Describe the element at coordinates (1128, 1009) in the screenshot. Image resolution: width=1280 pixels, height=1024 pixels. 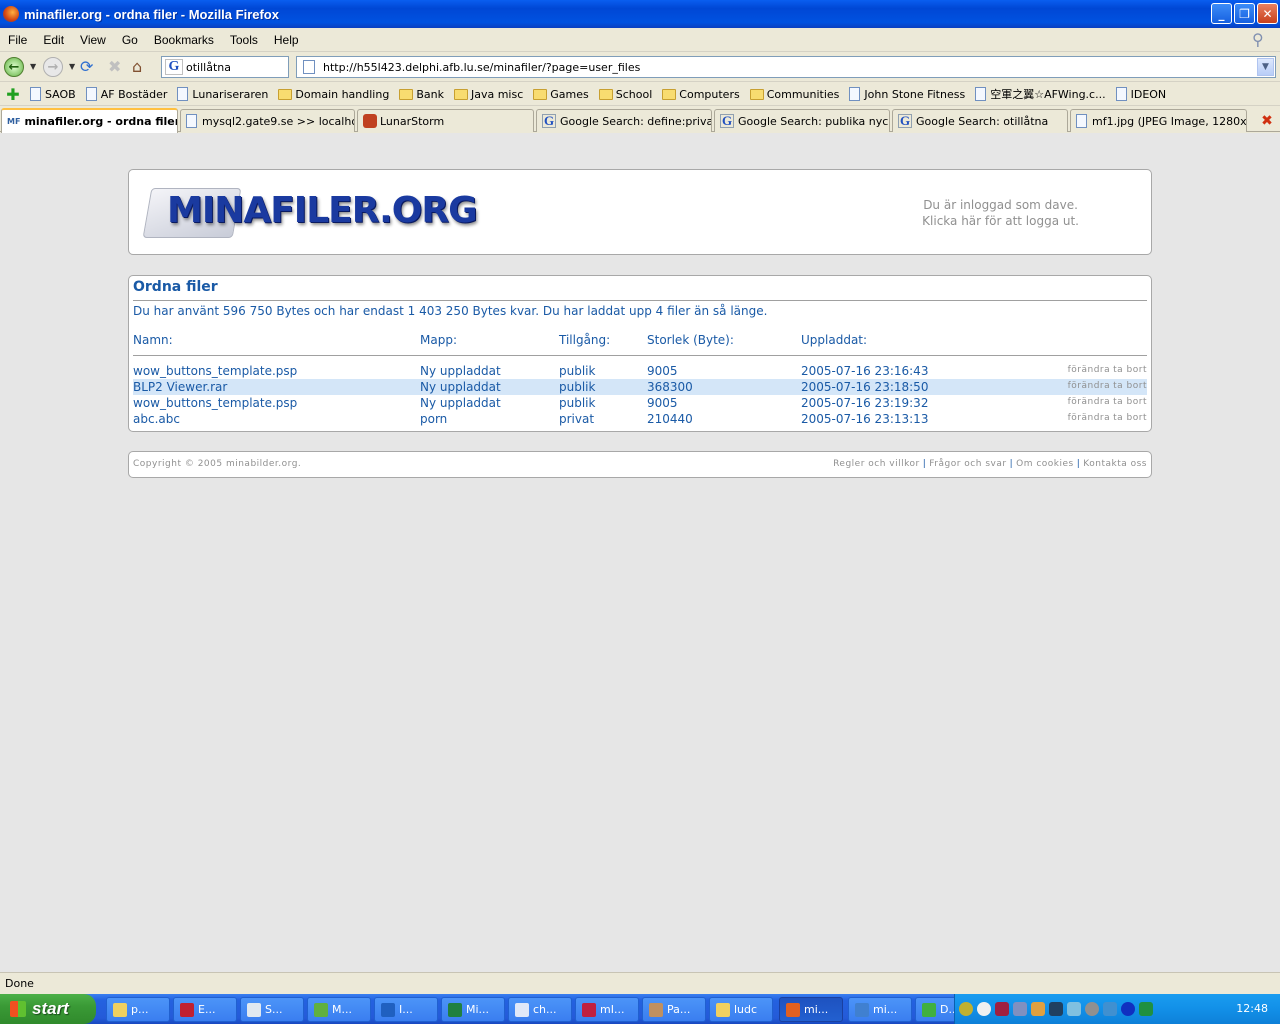
I see `bluetooth-tray-icon` at that location.